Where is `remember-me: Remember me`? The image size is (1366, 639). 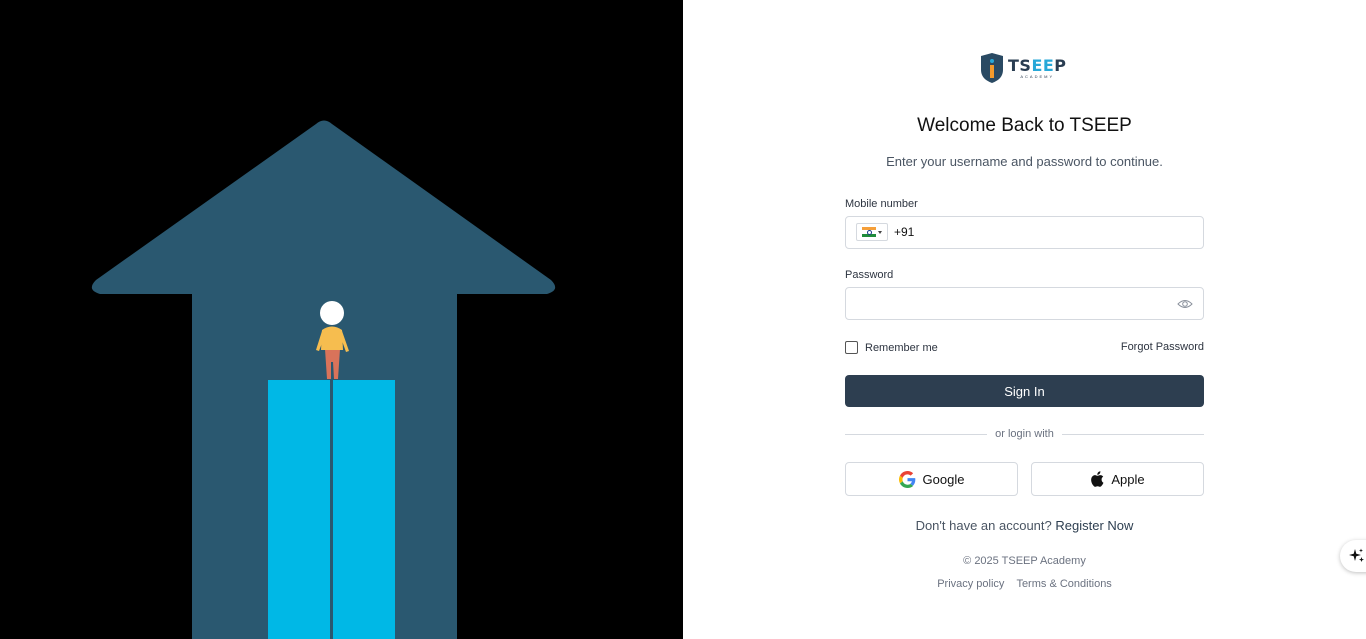
remember-me: Remember me is located at coordinates (891, 347).